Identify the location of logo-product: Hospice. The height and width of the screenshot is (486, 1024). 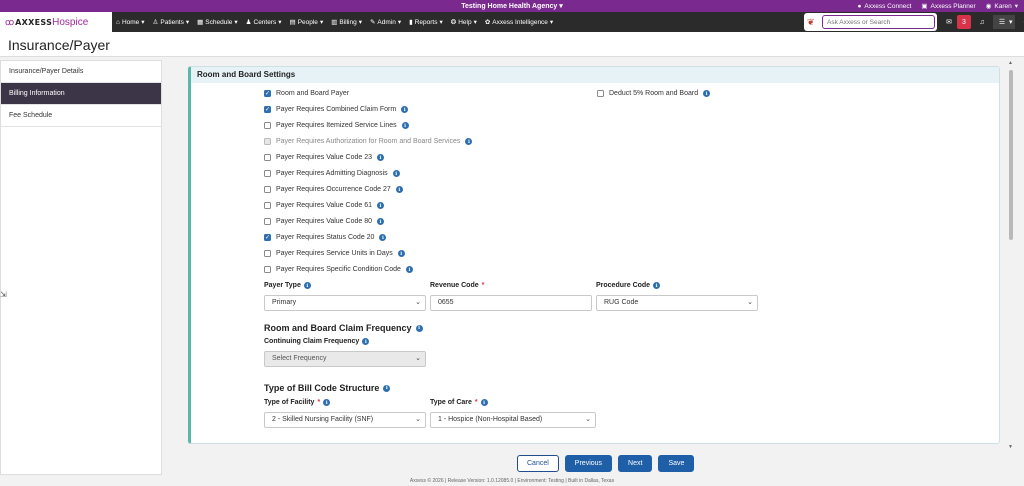
(70, 22).